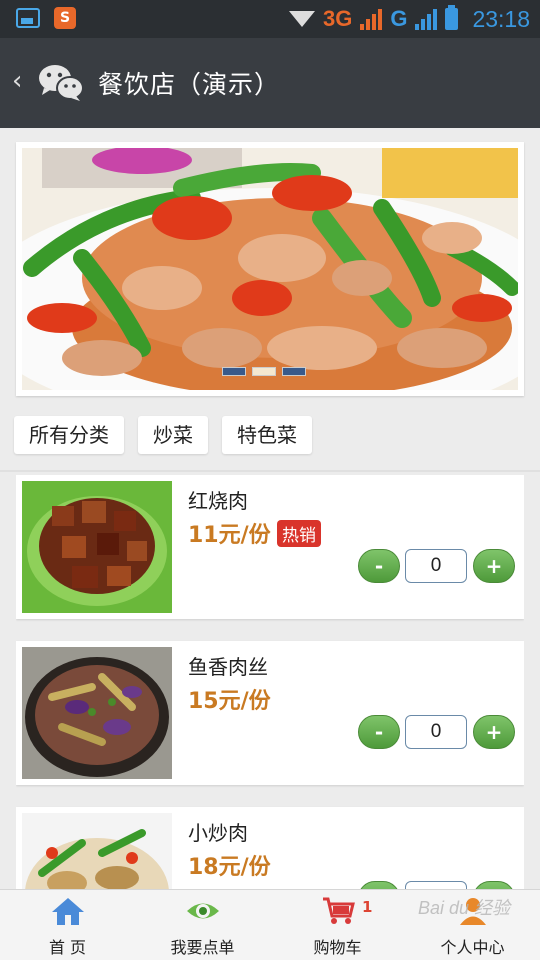  I want to click on dish-name: 红烧肉, so click(218, 501).